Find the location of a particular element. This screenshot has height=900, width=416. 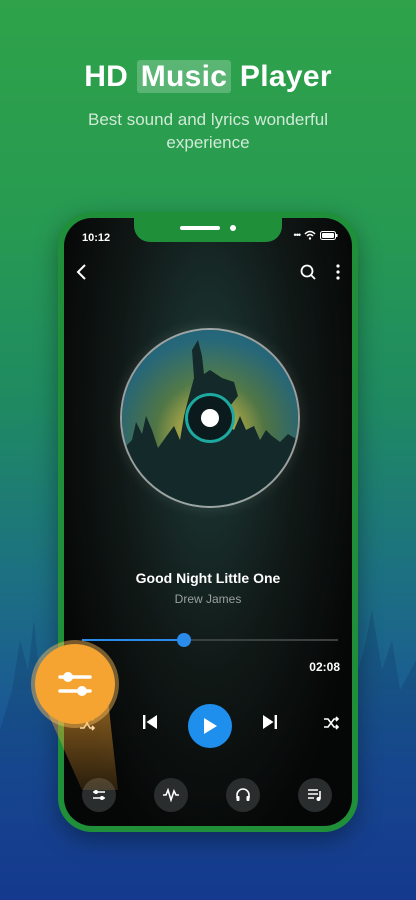

play-button is located at coordinates (210, 726).